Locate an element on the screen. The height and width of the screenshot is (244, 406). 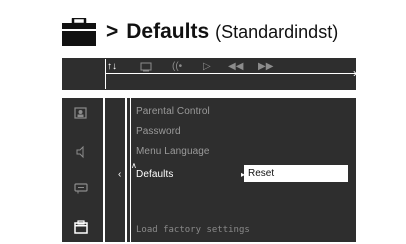
speaker-icon is located at coordinates (81, 152).